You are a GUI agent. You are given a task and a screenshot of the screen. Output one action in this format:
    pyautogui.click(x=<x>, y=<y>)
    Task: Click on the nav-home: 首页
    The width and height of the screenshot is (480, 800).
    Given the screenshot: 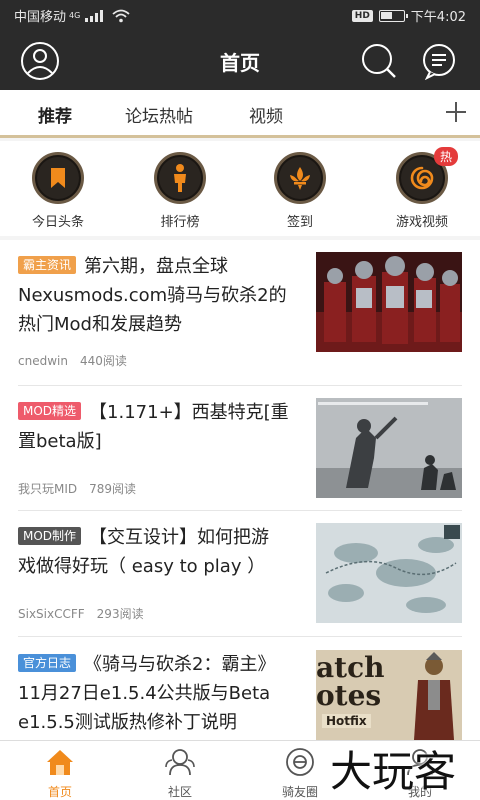 What is the action you would take?
    pyautogui.click(x=60, y=773)
    